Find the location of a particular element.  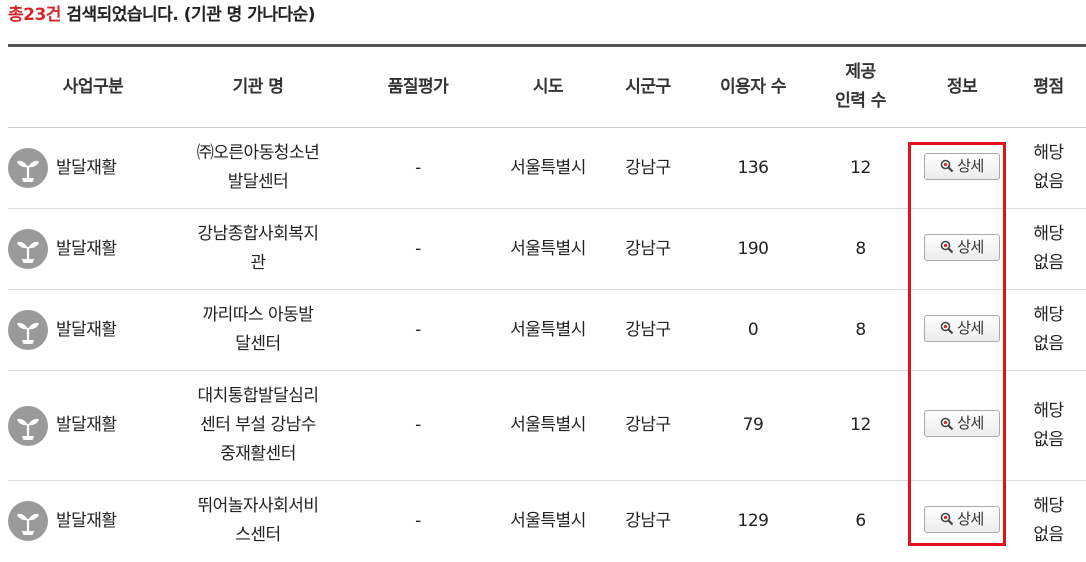

header-users: 이용자 수 is located at coordinates (753, 87).